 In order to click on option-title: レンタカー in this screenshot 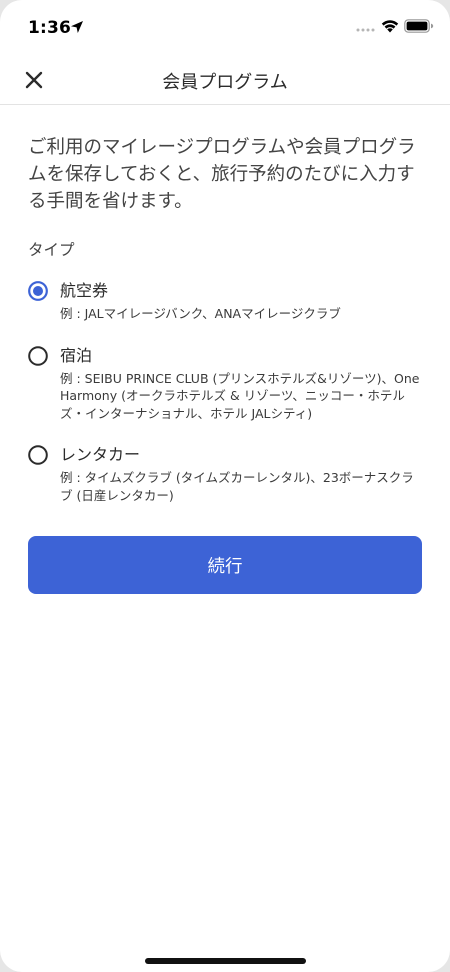, I will do `click(100, 454)`.